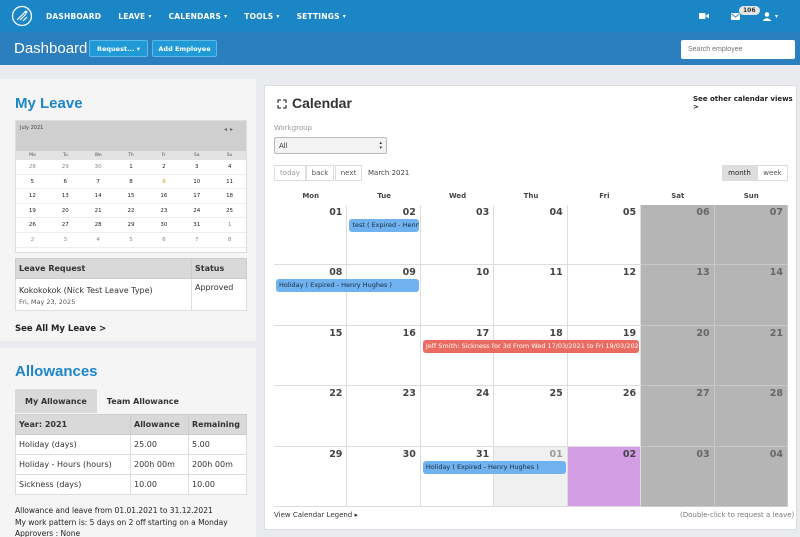 This screenshot has height=537, width=800. What do you see at coordinates (776, 212) in the screenshot?
I see `calendar-day-number: 07` at bounding box center [776, 212].